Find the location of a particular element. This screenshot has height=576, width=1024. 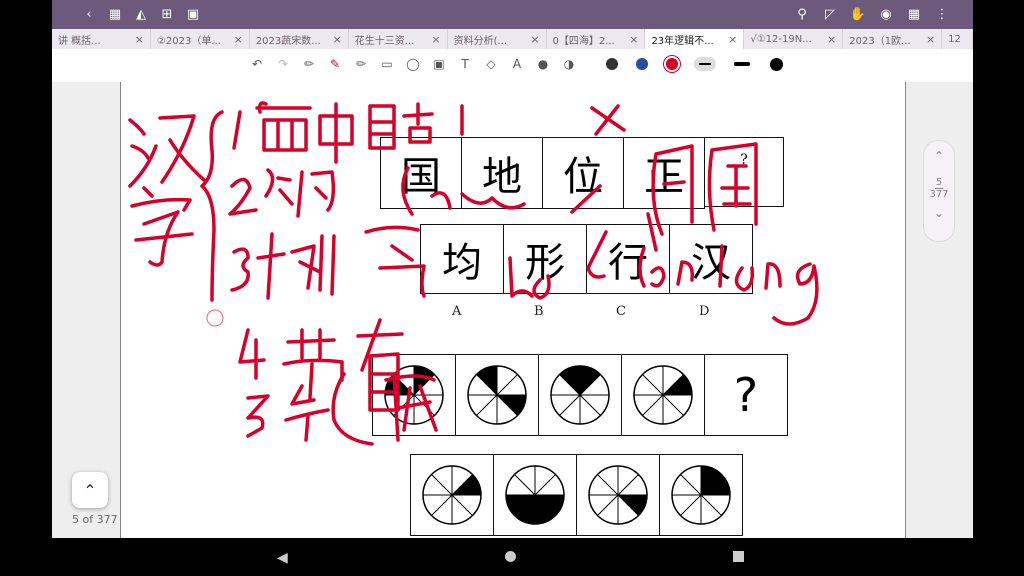

top-toolbar: ‹ ▦ ◭ ⊞ ▣ ⚲ ◸ ✋ ◉ ▦ ⋮ is located at coordinates (512, 14).